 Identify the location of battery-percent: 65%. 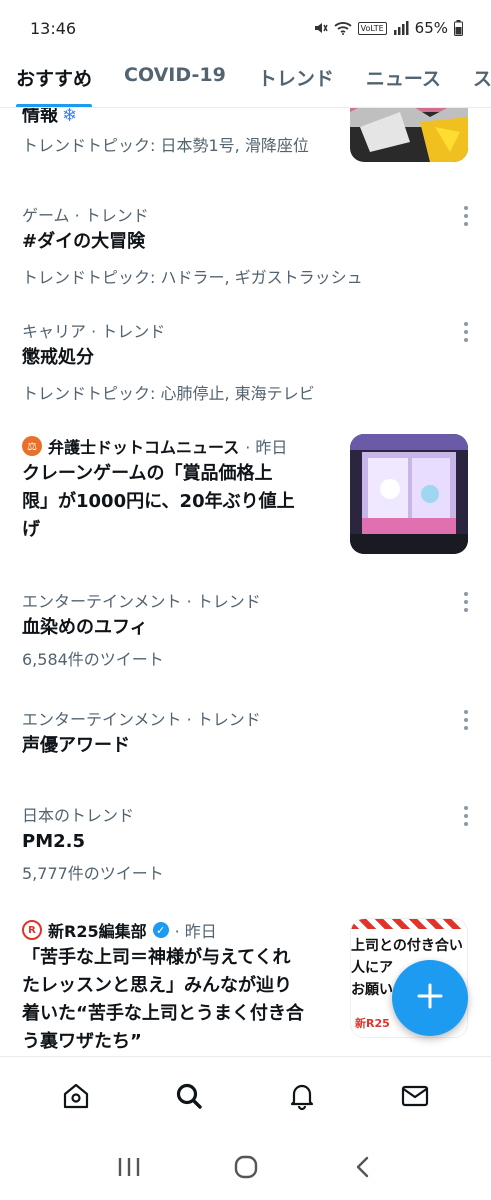
(431, 28).